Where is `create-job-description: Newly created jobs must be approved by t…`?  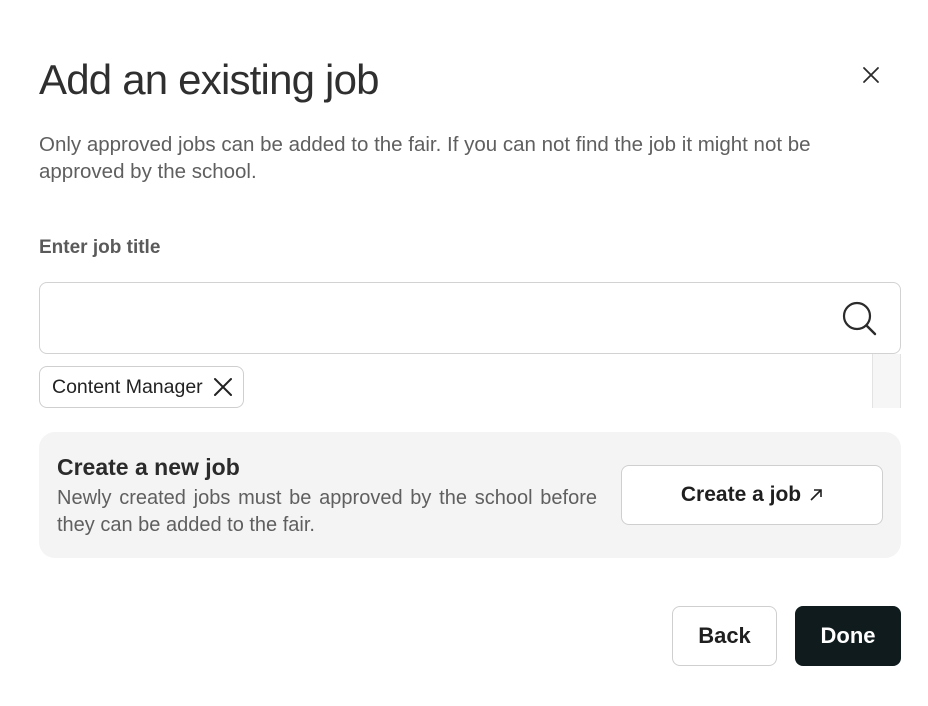 create-job-description: Newly created jobs must be approved by t… is located at coordinates (327, 511).